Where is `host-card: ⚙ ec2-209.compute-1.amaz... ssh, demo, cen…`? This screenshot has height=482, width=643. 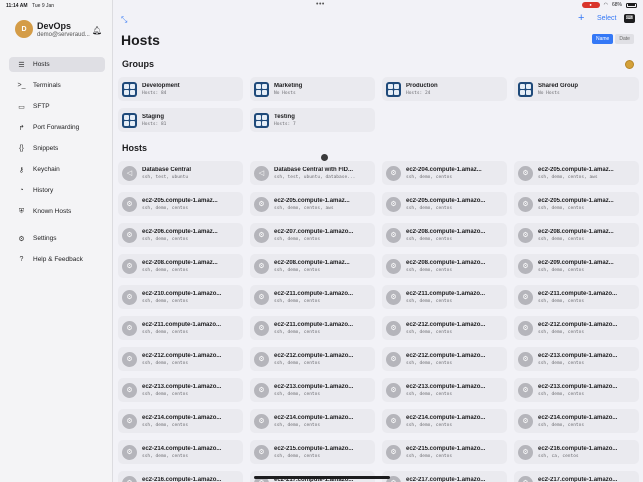 host-card: ⚙ ec2-209.compute-1.amaz... ssh, demo, cen… is located at coordinates (576, 266).